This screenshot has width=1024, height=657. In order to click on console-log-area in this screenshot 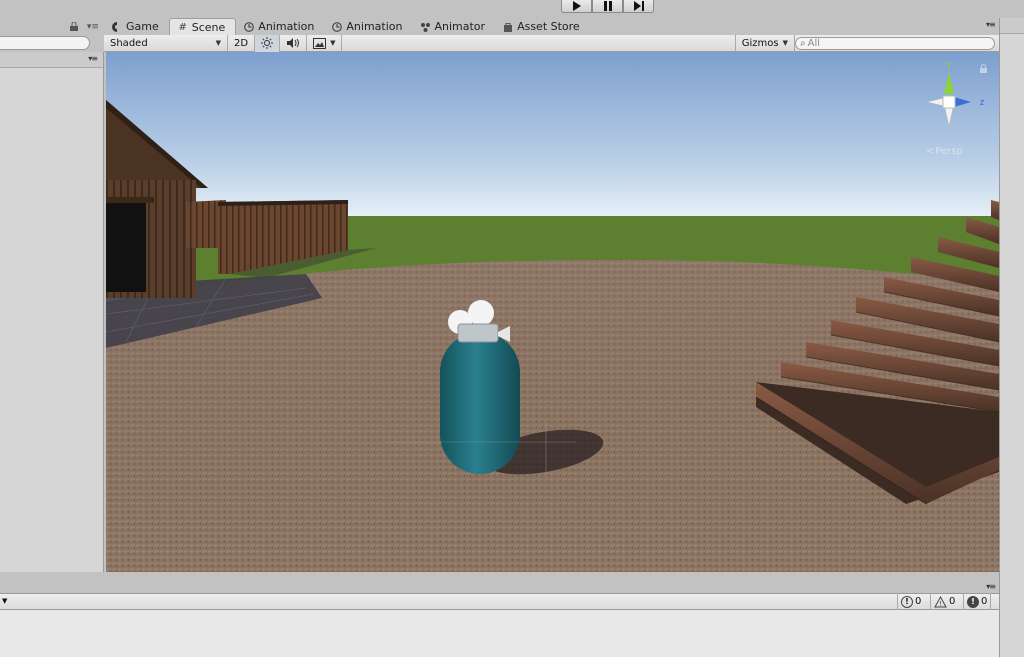, I will do `click(499, 633)`.